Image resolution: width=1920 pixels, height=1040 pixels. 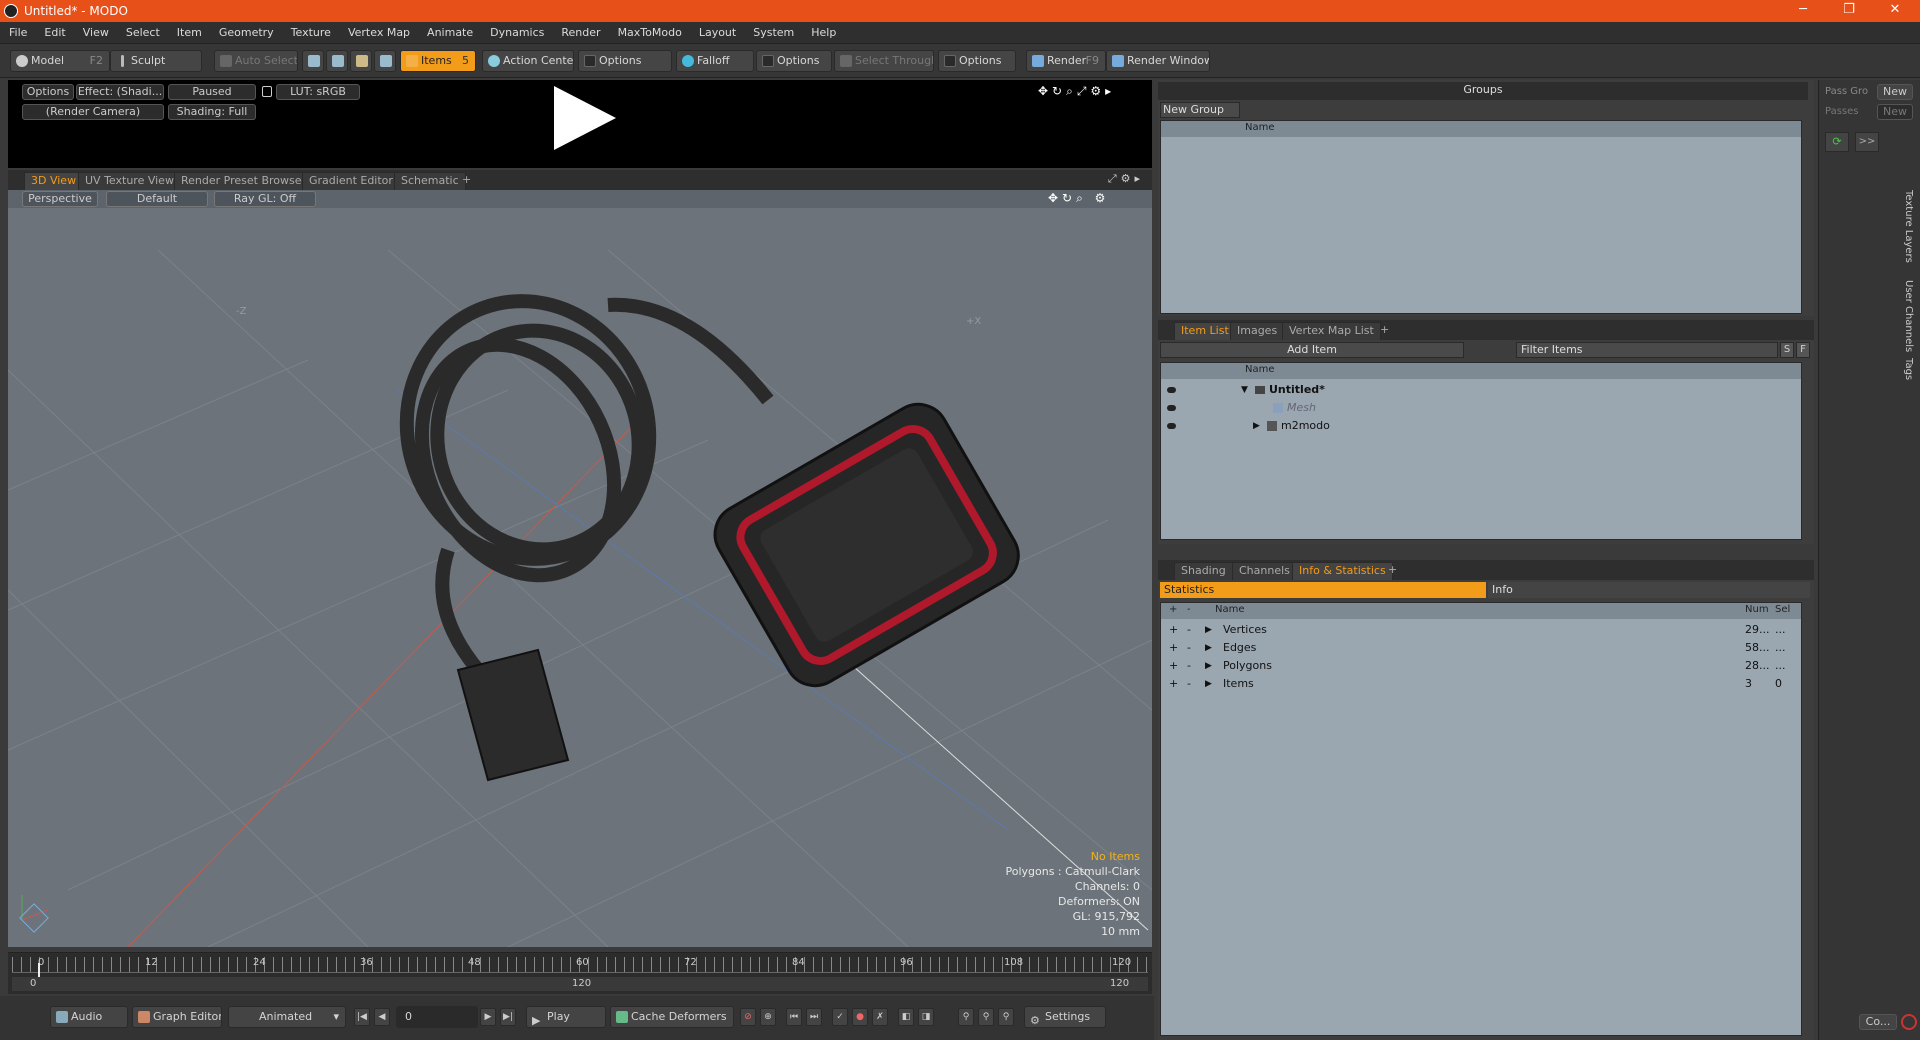 I want to click on model-button: Model F2, so click(x=60, y=61).